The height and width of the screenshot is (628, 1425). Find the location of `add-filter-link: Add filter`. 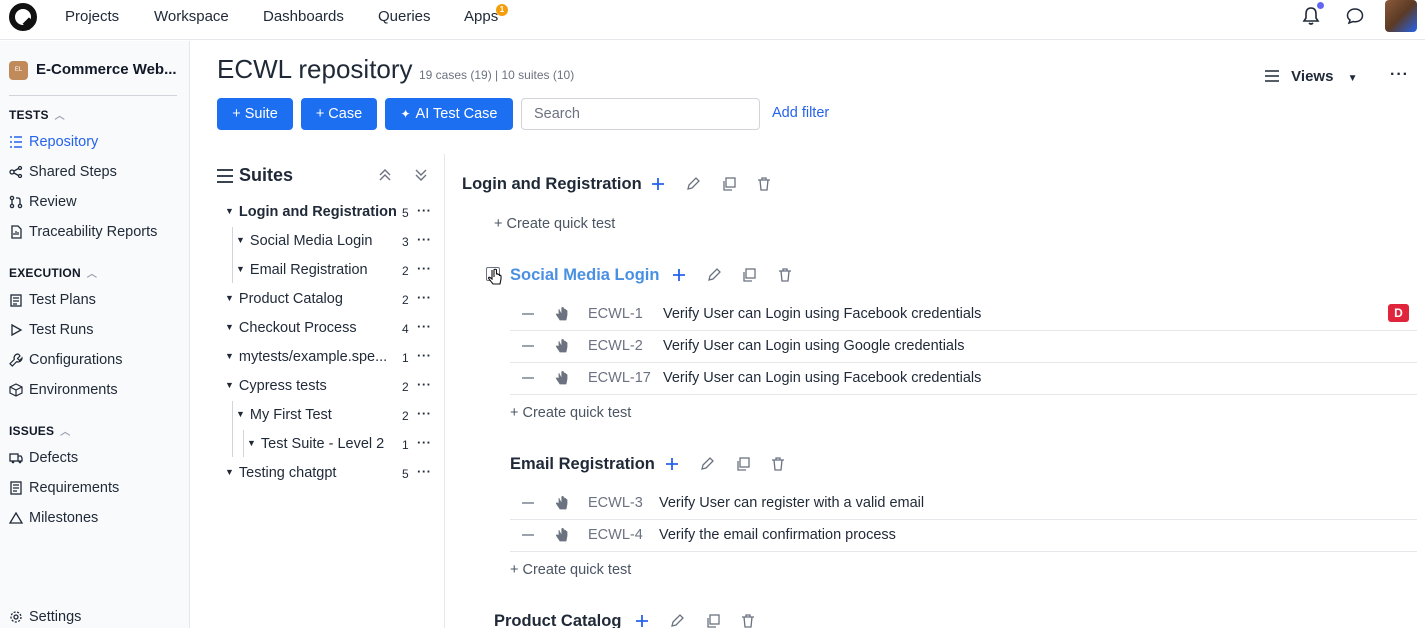

add-filter-link: Add filter is located at coordinates (800, 113).